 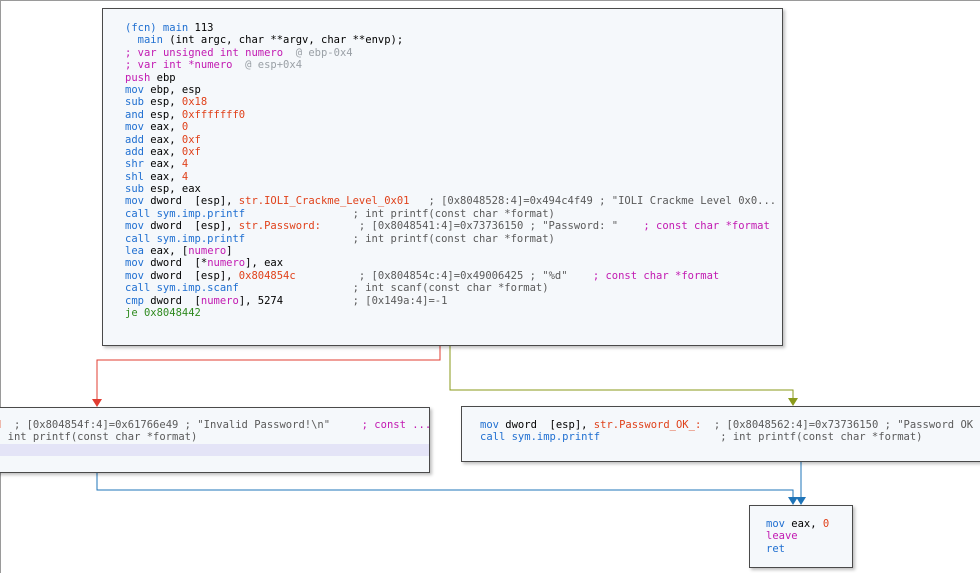 I want to click on asm-token: @ ebp-0x4, so click(x=318, y=52).